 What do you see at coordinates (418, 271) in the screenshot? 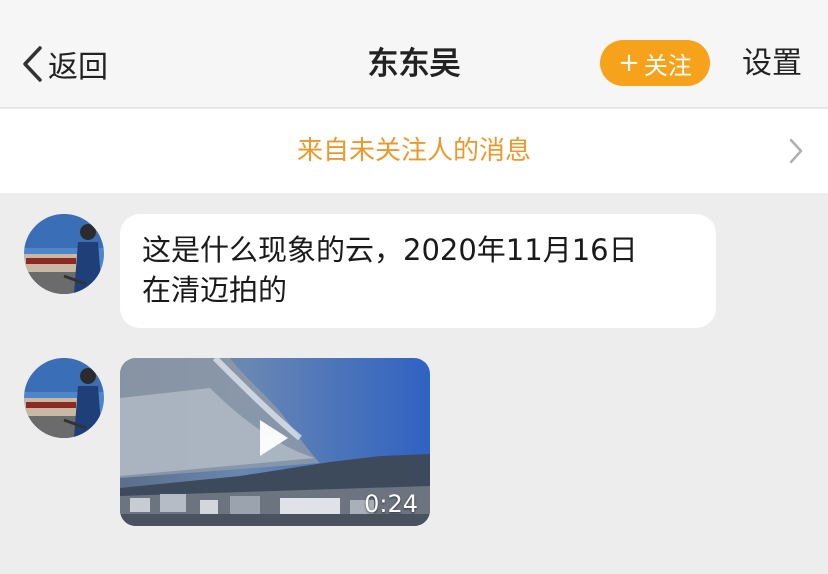
I see `message-bubble: 这是什么现象的云，2020年11月16日 在清迈拍的` at bounding box center [418, 271].